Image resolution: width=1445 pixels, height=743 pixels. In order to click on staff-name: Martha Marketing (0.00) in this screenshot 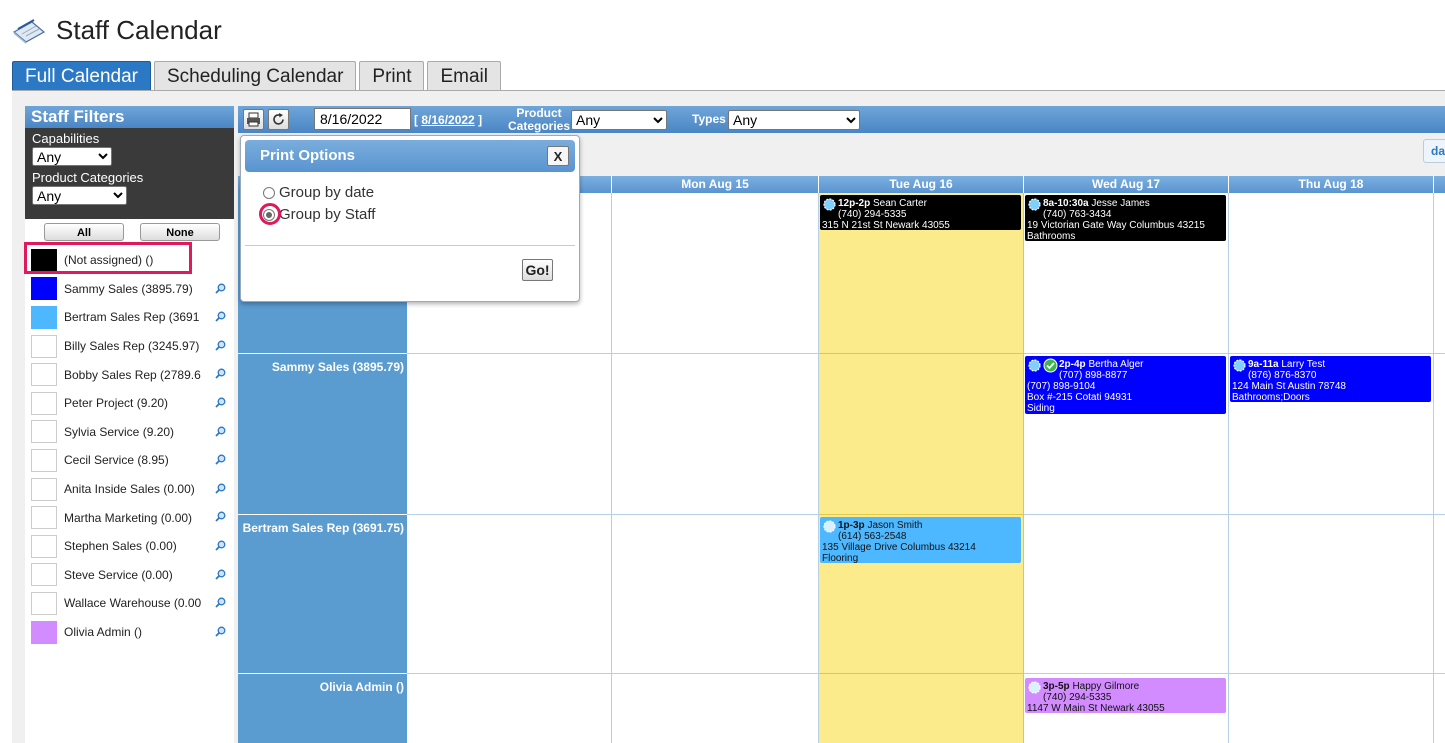, I will do `click(128, 517)`.